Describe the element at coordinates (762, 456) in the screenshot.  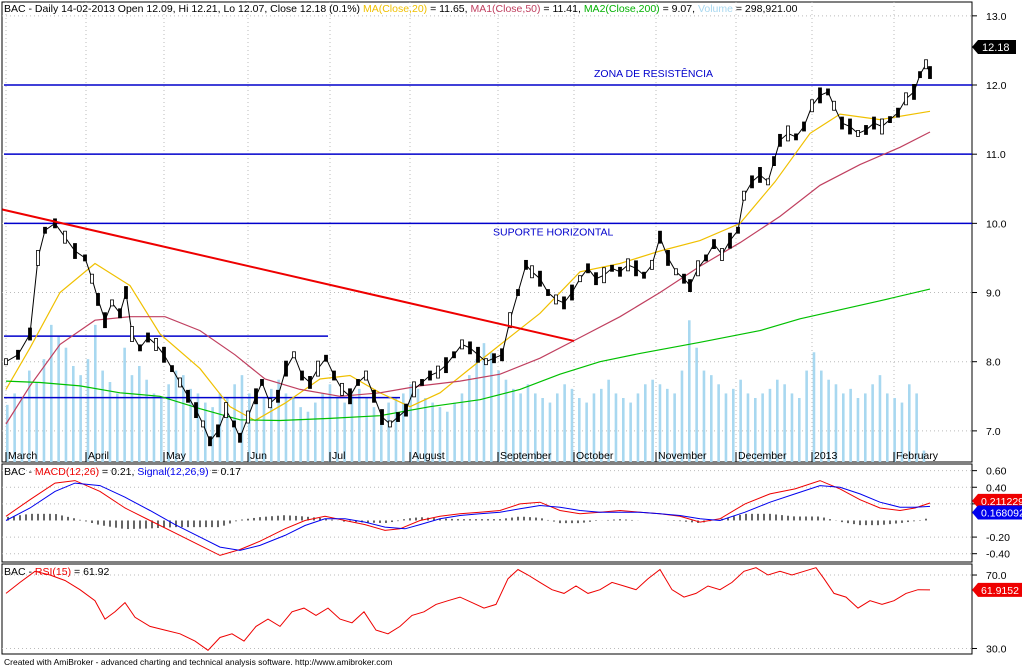
I see `x-axis-label: December` at that location.